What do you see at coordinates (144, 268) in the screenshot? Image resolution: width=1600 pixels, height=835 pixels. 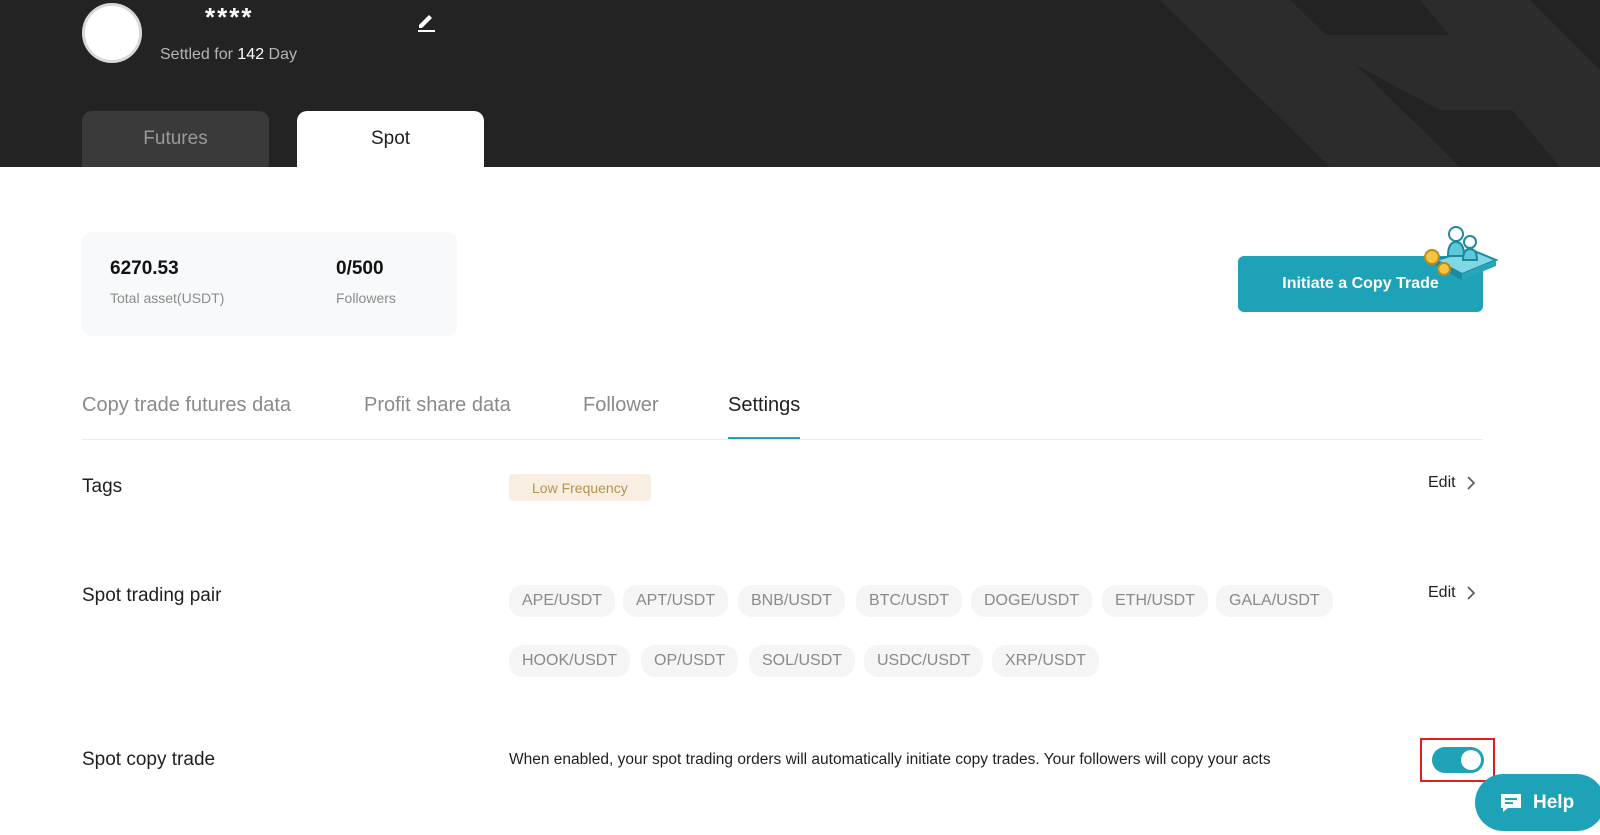 I see `total-asset-value: 6270.53` at bounding box center [144, 268].